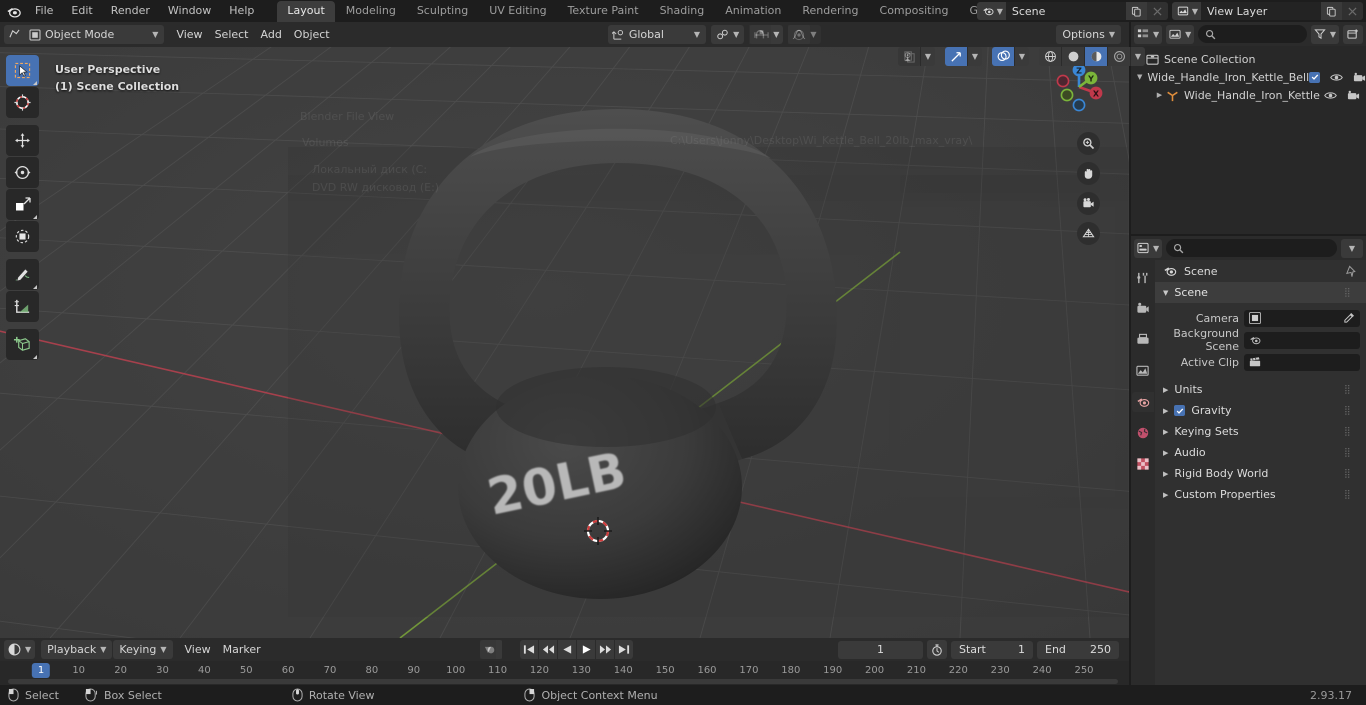  Describe the element at coordinates (1315, 77) in the screenshot. I see `exclude-checkbox` at that location.